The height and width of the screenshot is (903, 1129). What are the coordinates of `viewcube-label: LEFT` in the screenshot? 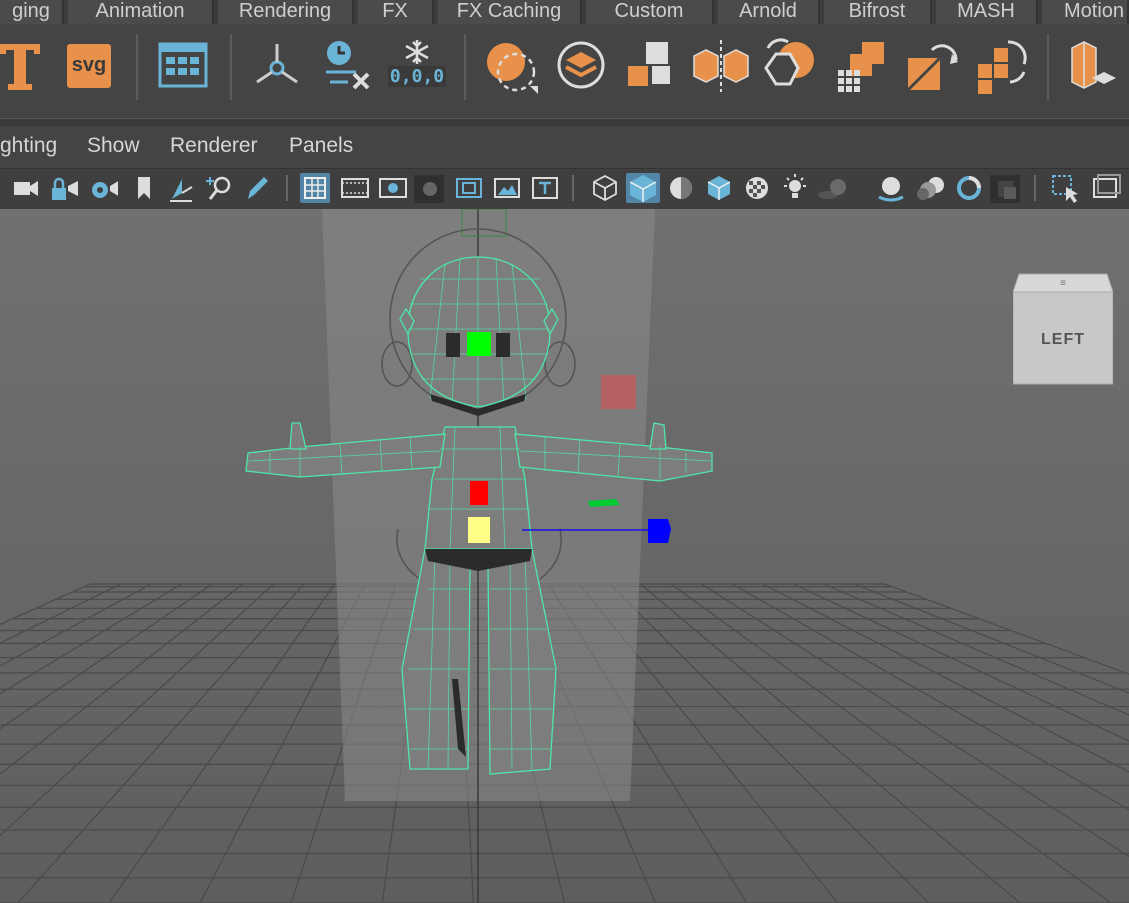 It's located at (1063, 340).